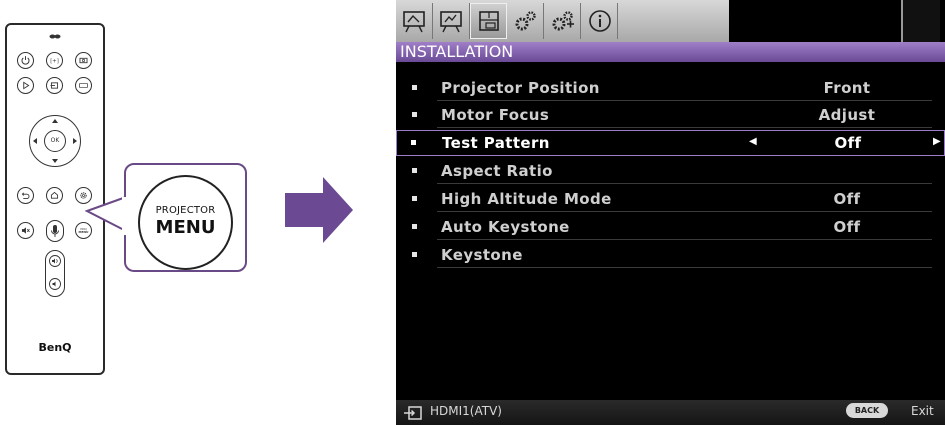 This screenshot has height=425, width=945. Describe the element at coordinates (672, 255) in the screenshot. I see `menu-item-keystone: Keystone` at that location.